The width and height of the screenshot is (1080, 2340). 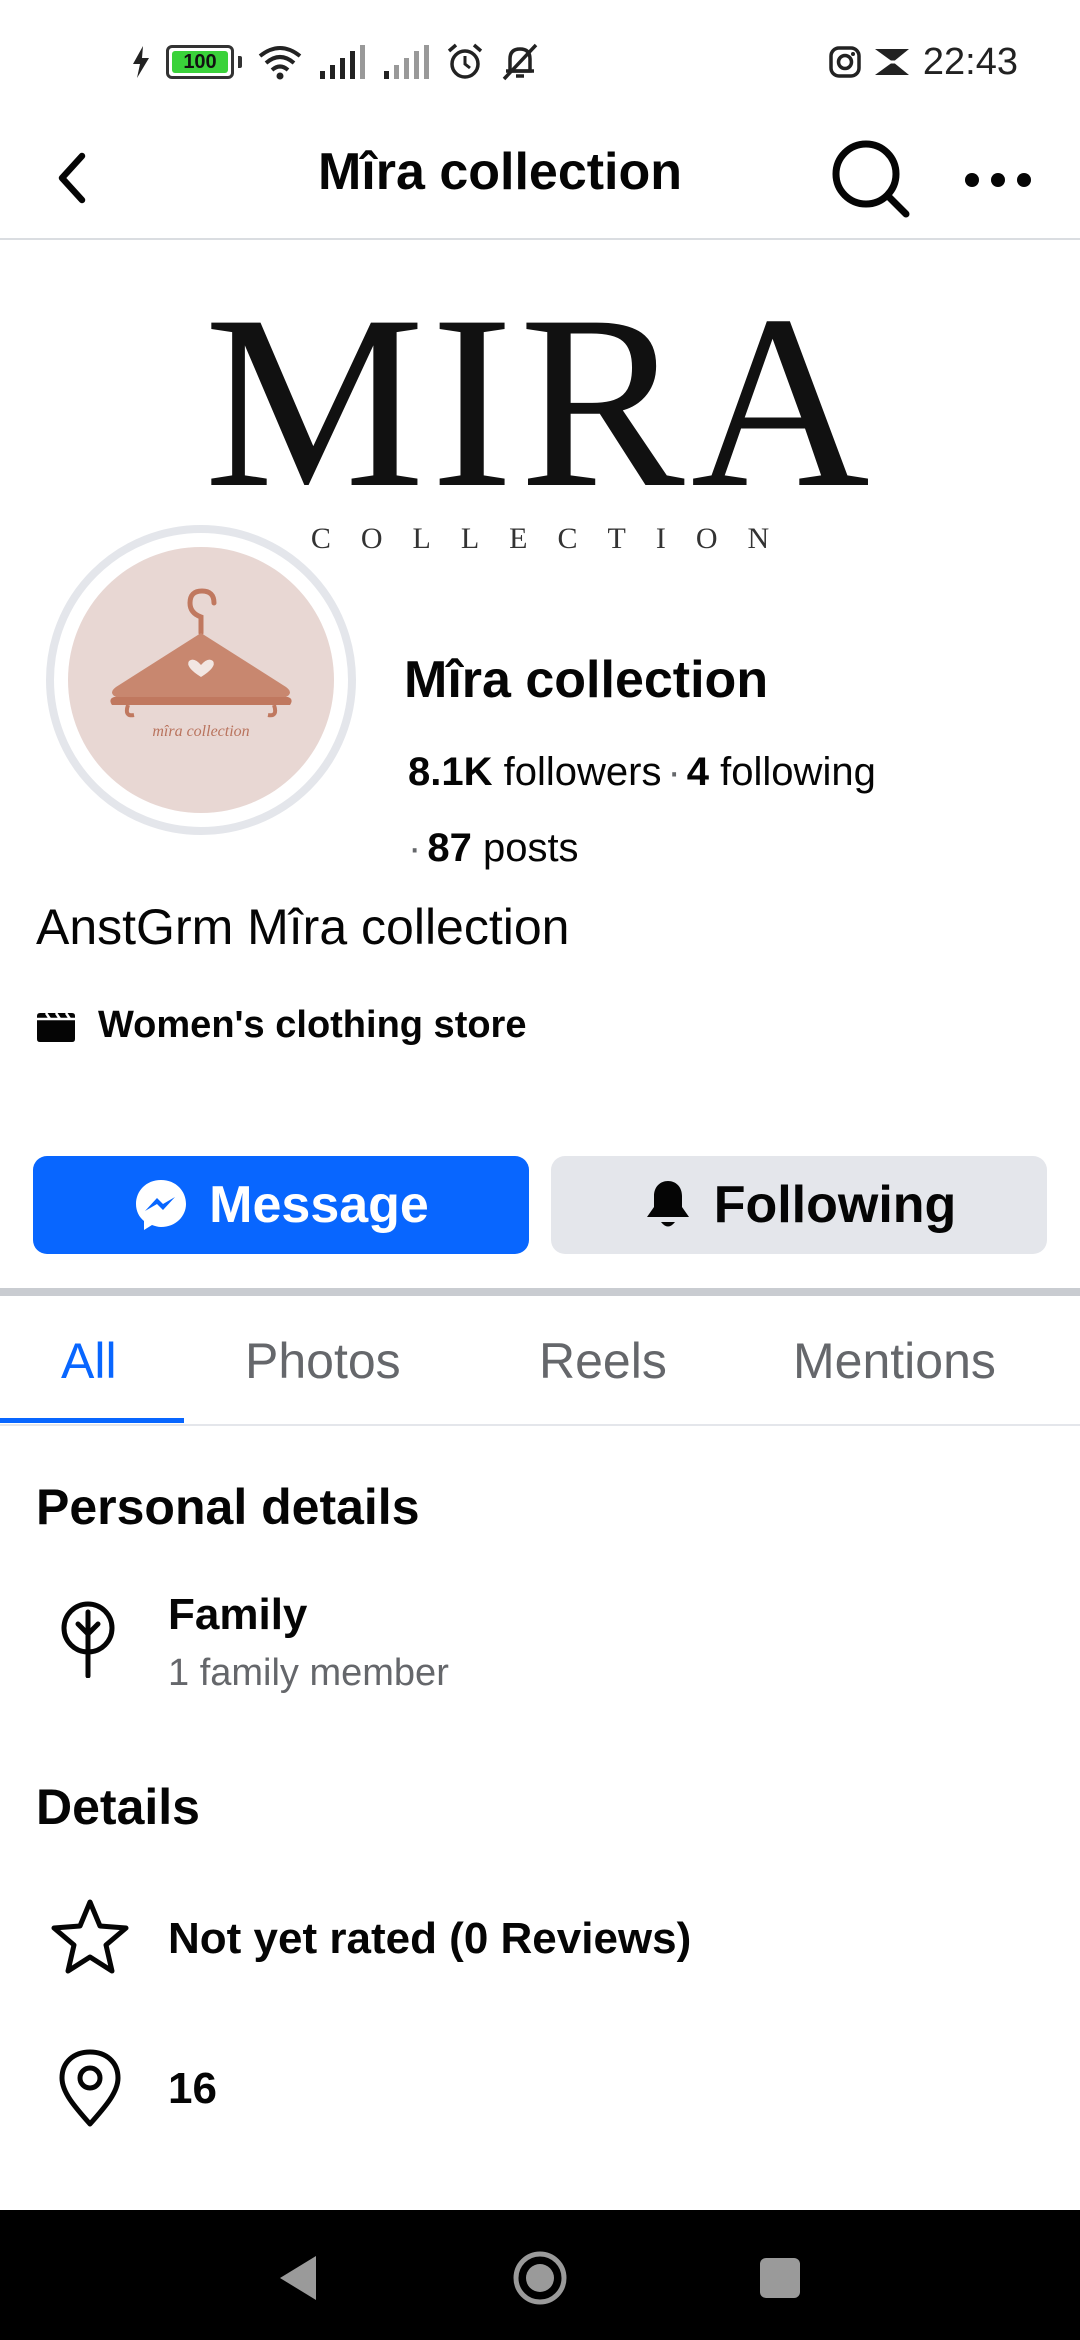 I want to click on nav-back-icon, so click(x=300, y=2278).